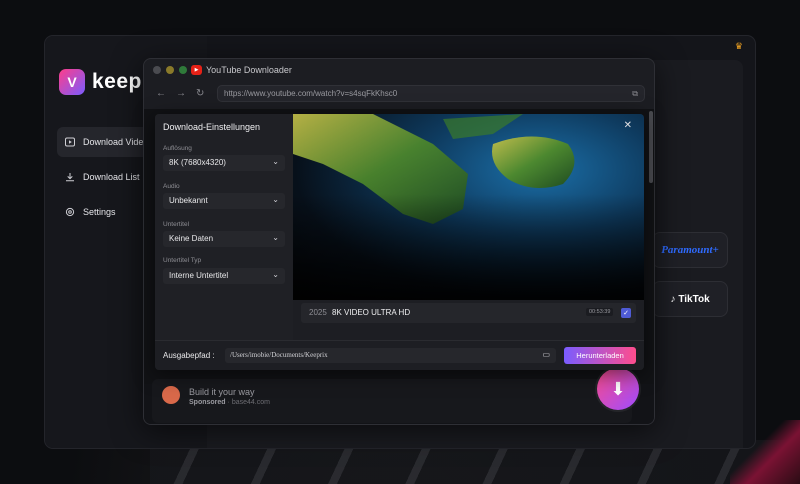  Describe the element at coordinates (212, 127) in the screenshot. I see `dialog-title: Download-Einstellungen` at that location.